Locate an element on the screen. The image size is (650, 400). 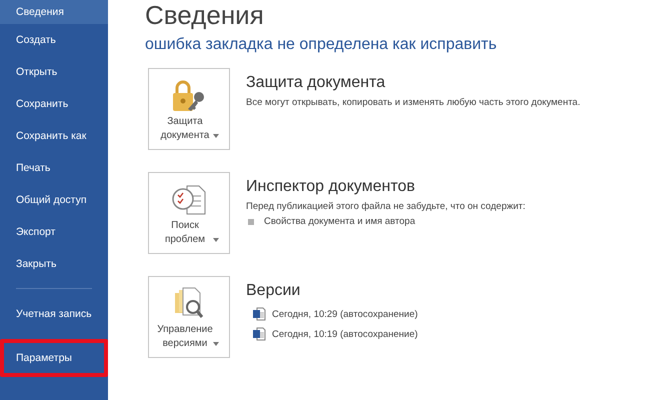
sidebar-item: Сохранить как is located at coordinates (54, 136).